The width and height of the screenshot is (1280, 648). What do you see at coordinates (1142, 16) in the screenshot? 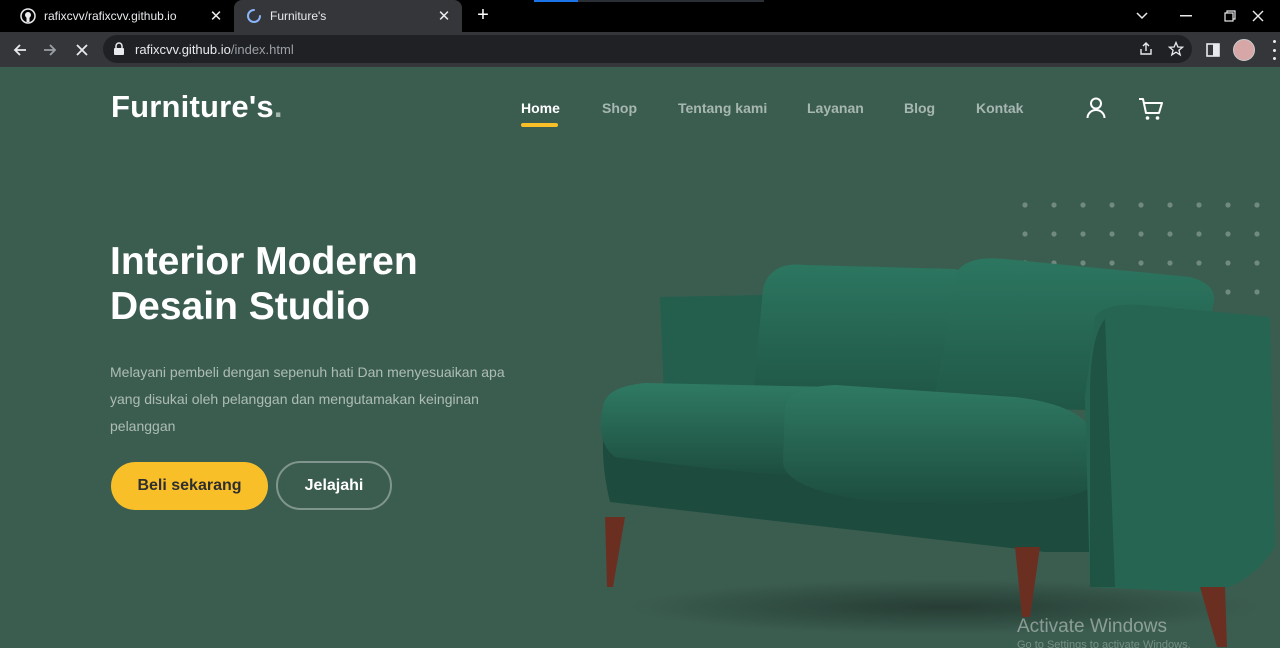
I see `tab-search-icon` at bounding box center [1142, 16].